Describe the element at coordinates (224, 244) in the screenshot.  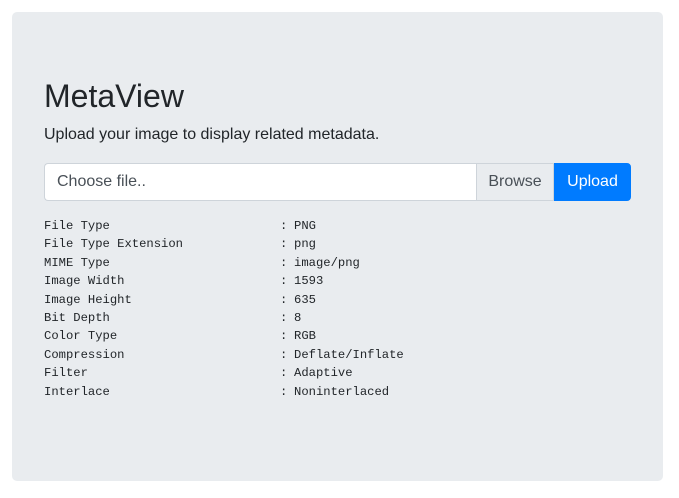
I see `metadata-row: File Type Extension : png` at that location.